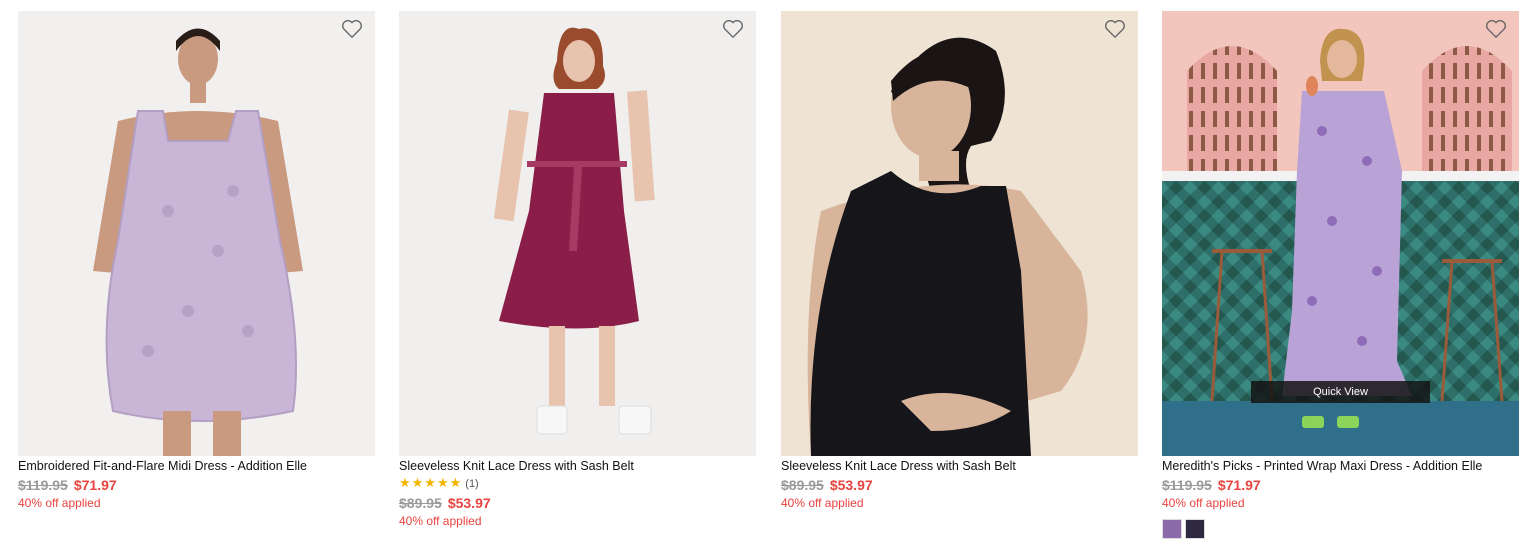 The height and width of the screenshot is (539, 1536). Describe the element at coordinates (472, 484) in the screenshot. I see `review-count: (1)` at that location.